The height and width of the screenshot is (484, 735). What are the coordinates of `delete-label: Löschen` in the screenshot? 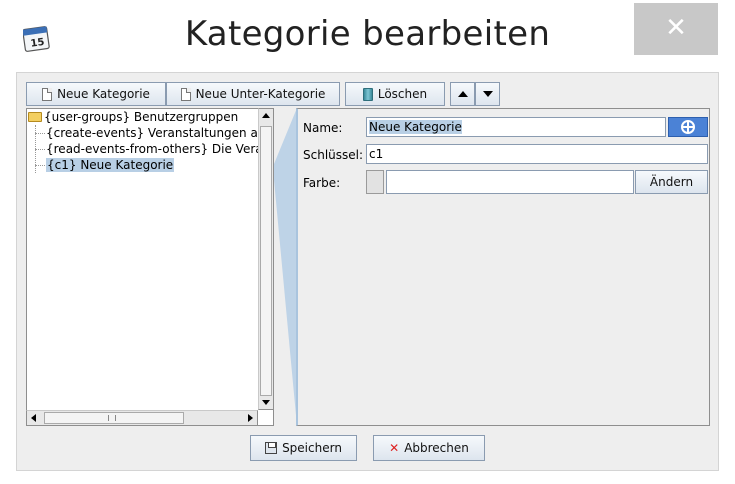 It's located at (402, 94).